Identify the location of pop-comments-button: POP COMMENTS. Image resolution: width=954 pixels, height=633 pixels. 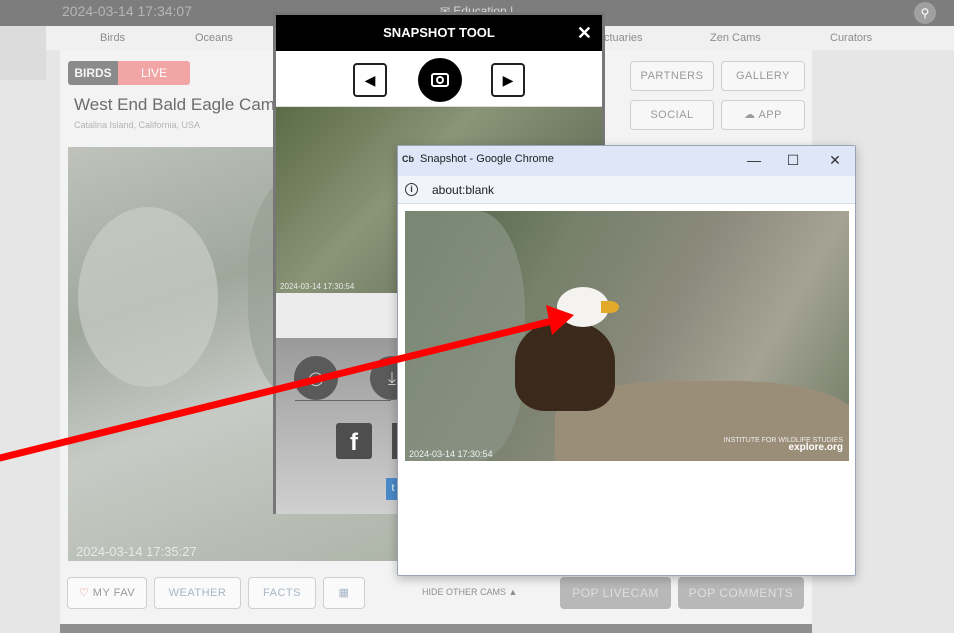
(741, 593).